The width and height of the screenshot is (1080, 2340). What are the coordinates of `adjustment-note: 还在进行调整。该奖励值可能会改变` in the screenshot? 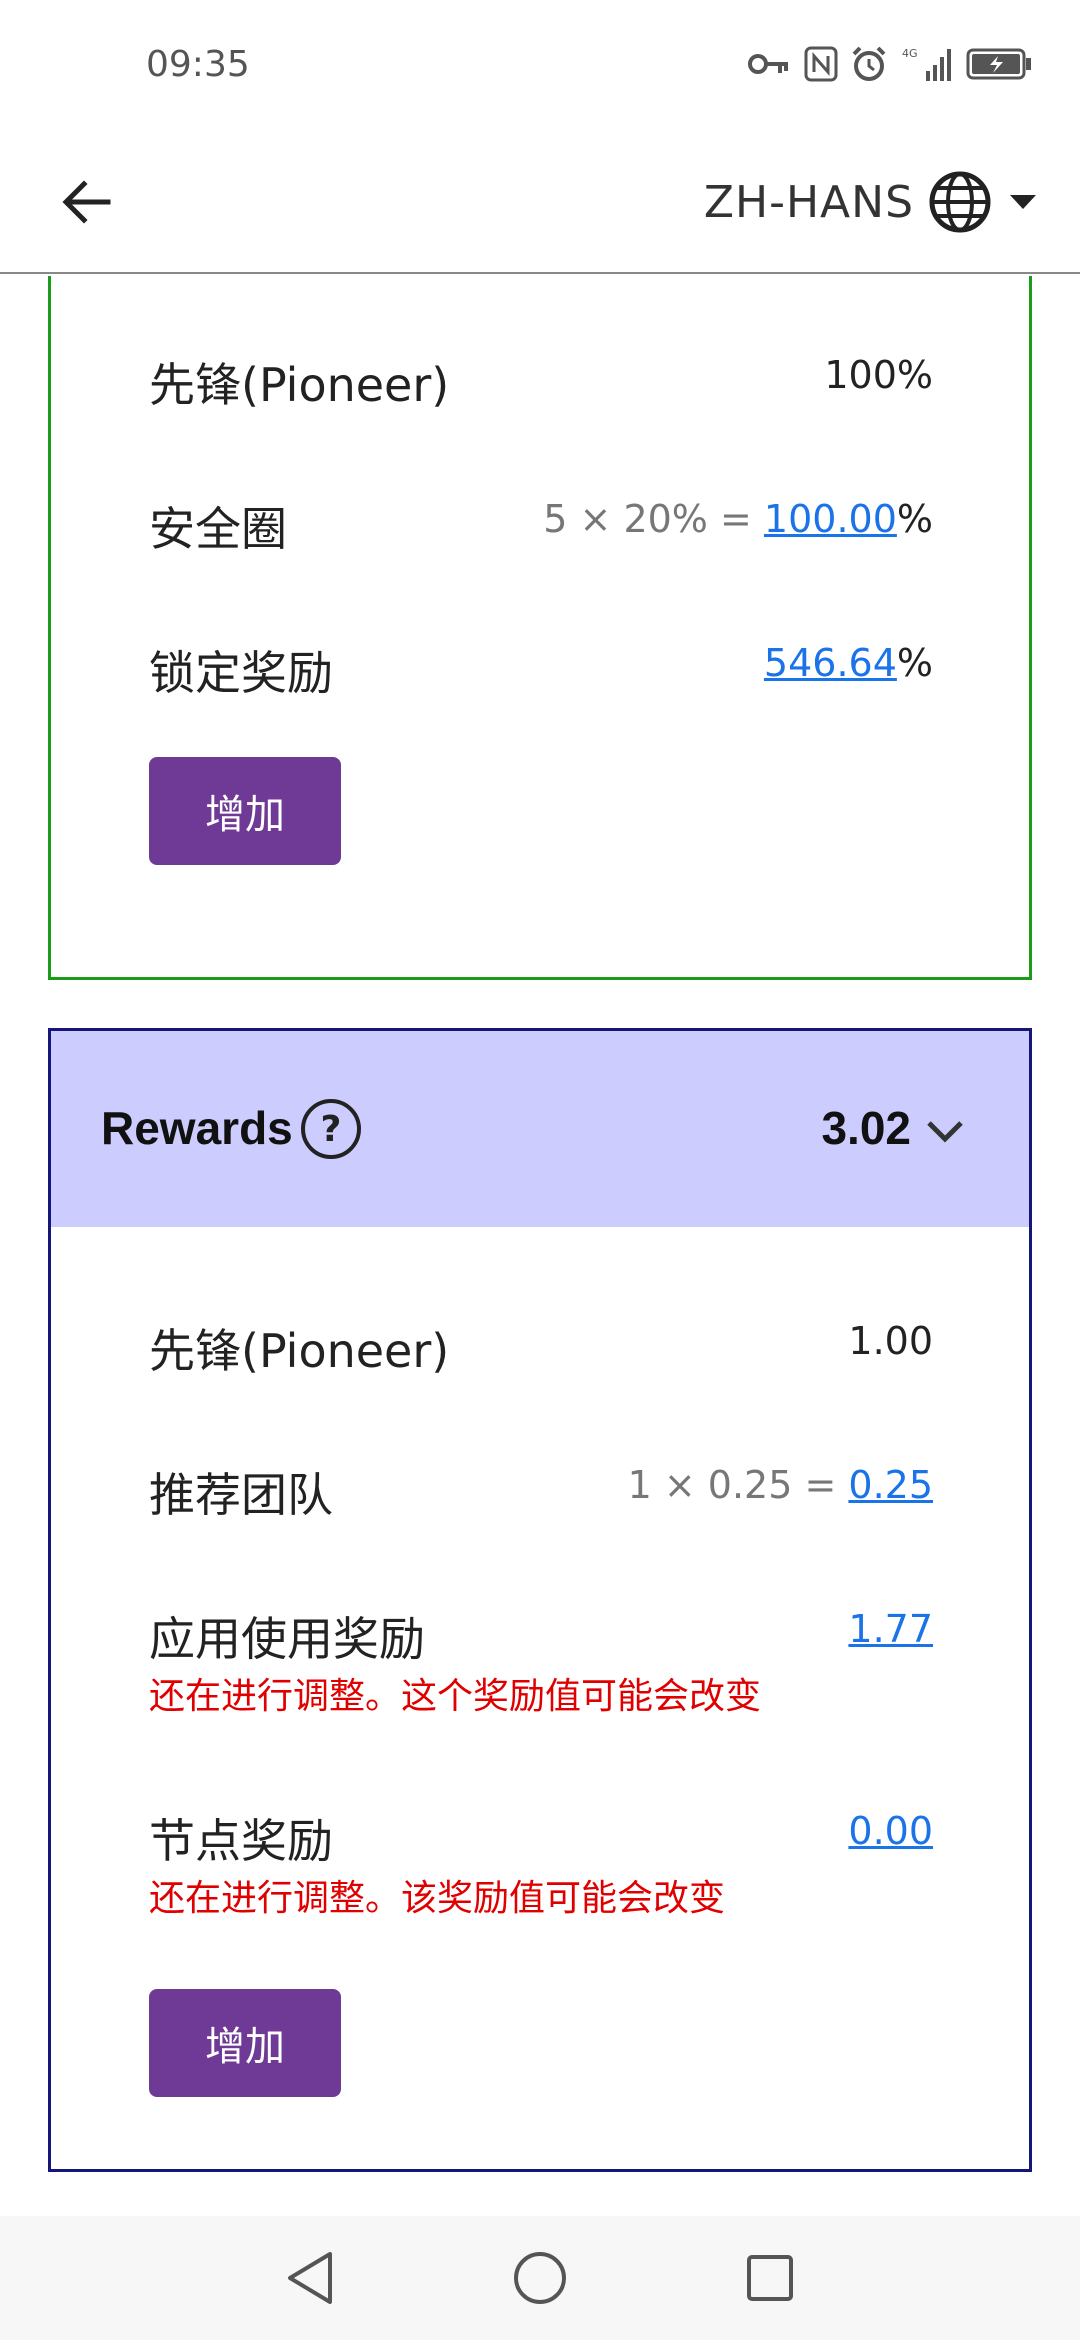 It's located at (437, 1898).